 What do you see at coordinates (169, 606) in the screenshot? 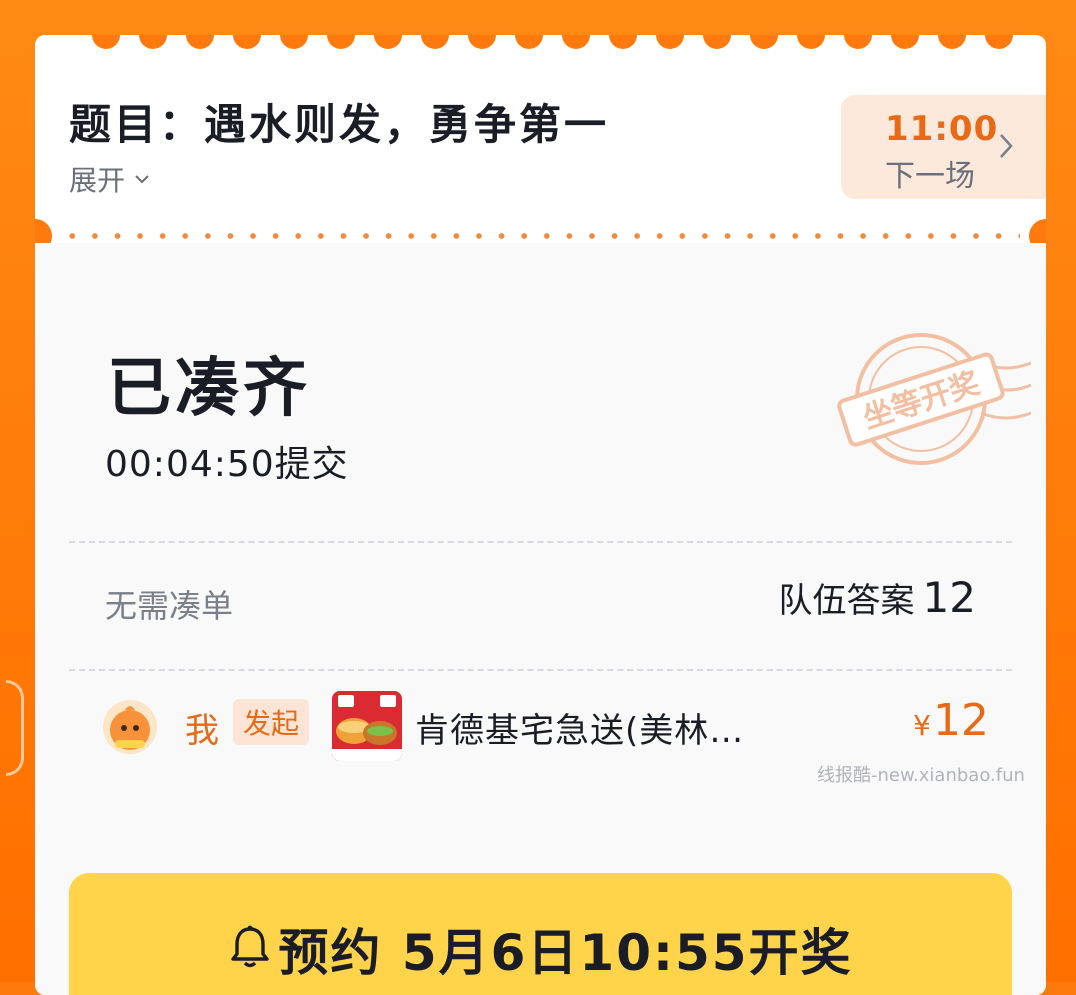
I see `no-need-label: 无需凑单` at bounding box center [169, 606].